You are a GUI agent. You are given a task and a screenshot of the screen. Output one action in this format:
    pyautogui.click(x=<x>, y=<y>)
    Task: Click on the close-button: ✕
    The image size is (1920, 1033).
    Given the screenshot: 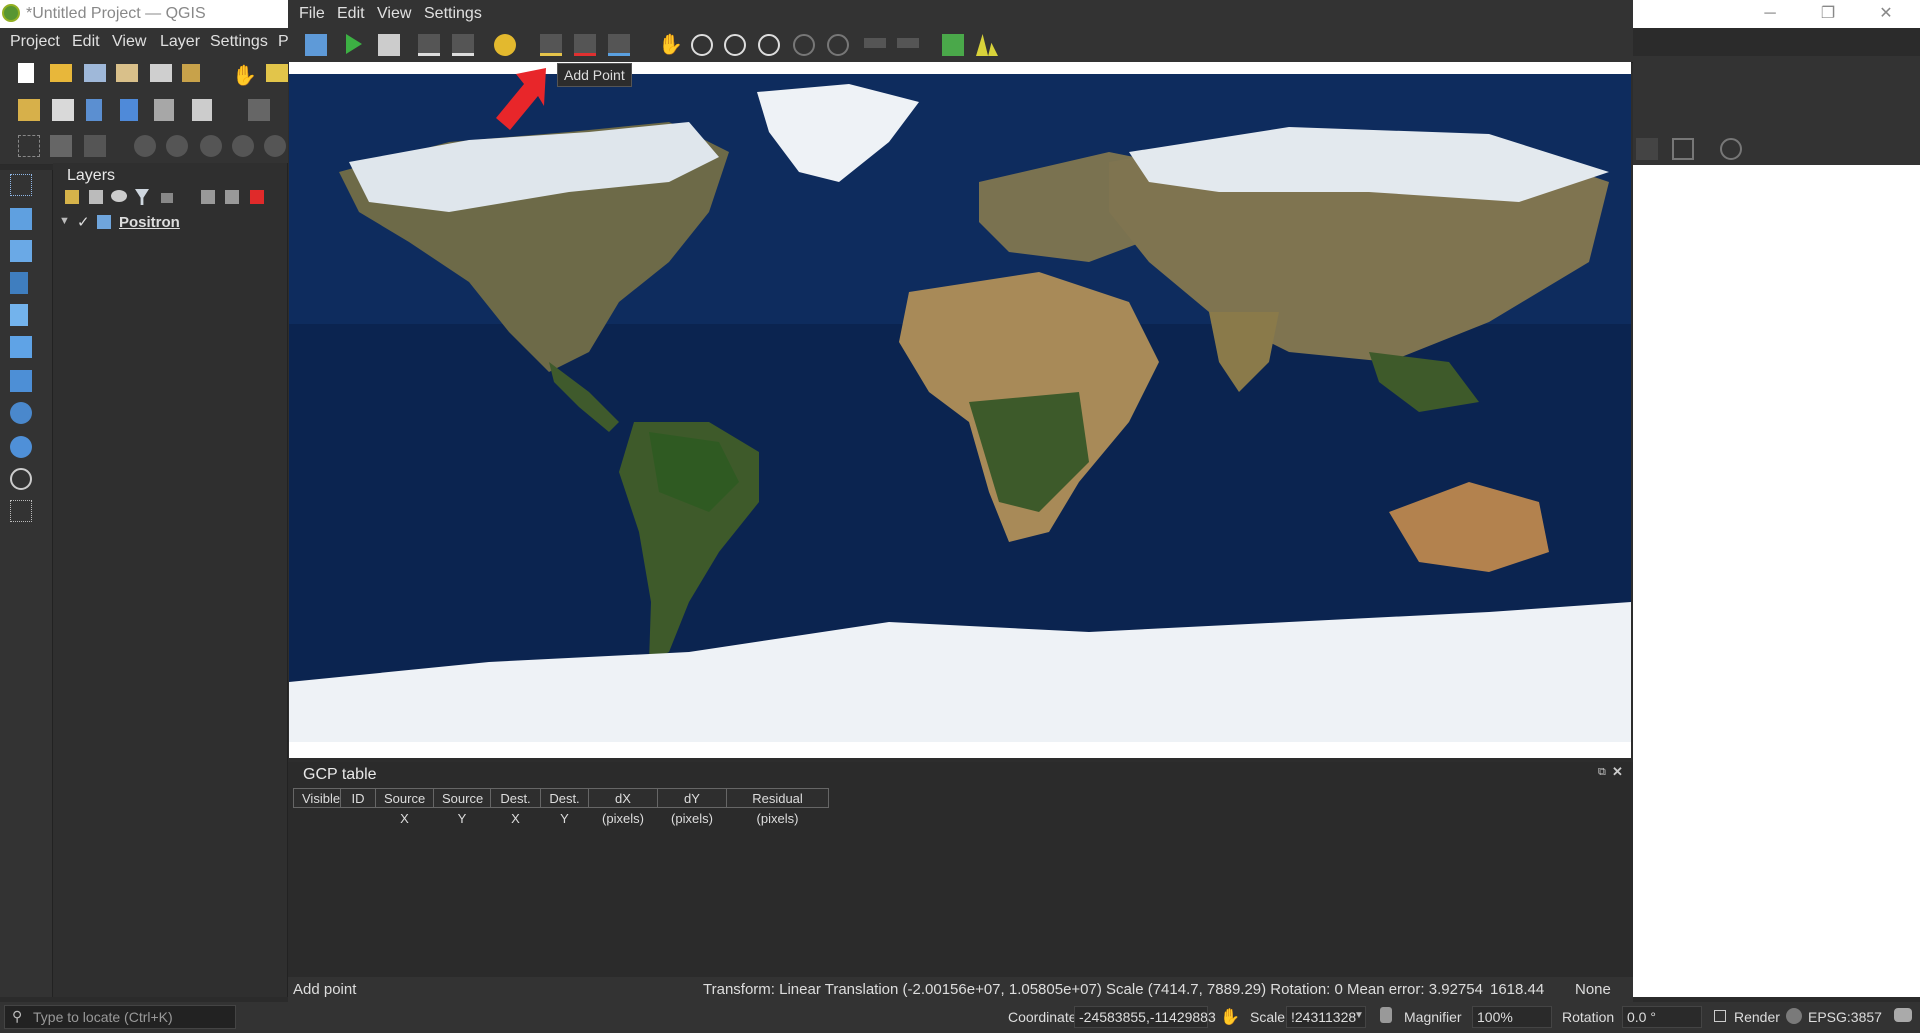 What is the action you would take?
    pyautogui.click(x=1886, y=14)
    